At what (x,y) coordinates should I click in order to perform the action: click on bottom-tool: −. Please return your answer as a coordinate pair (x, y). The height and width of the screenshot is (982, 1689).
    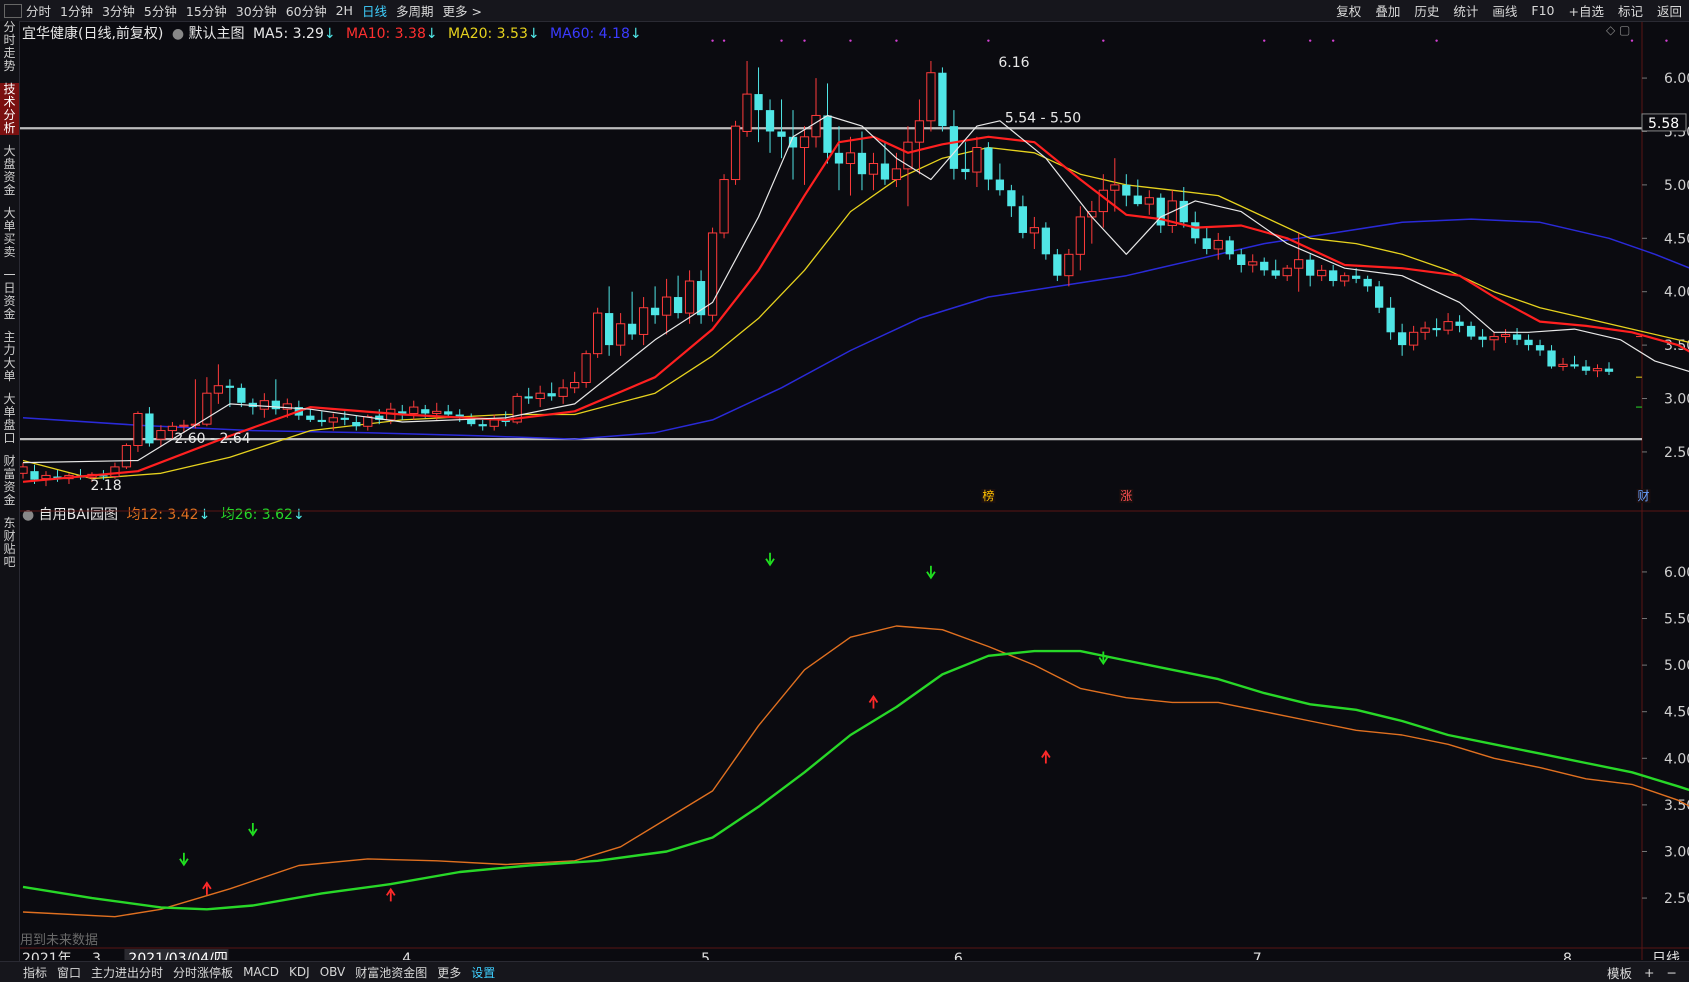
    Looking at the image, I should click on (1672, 972).